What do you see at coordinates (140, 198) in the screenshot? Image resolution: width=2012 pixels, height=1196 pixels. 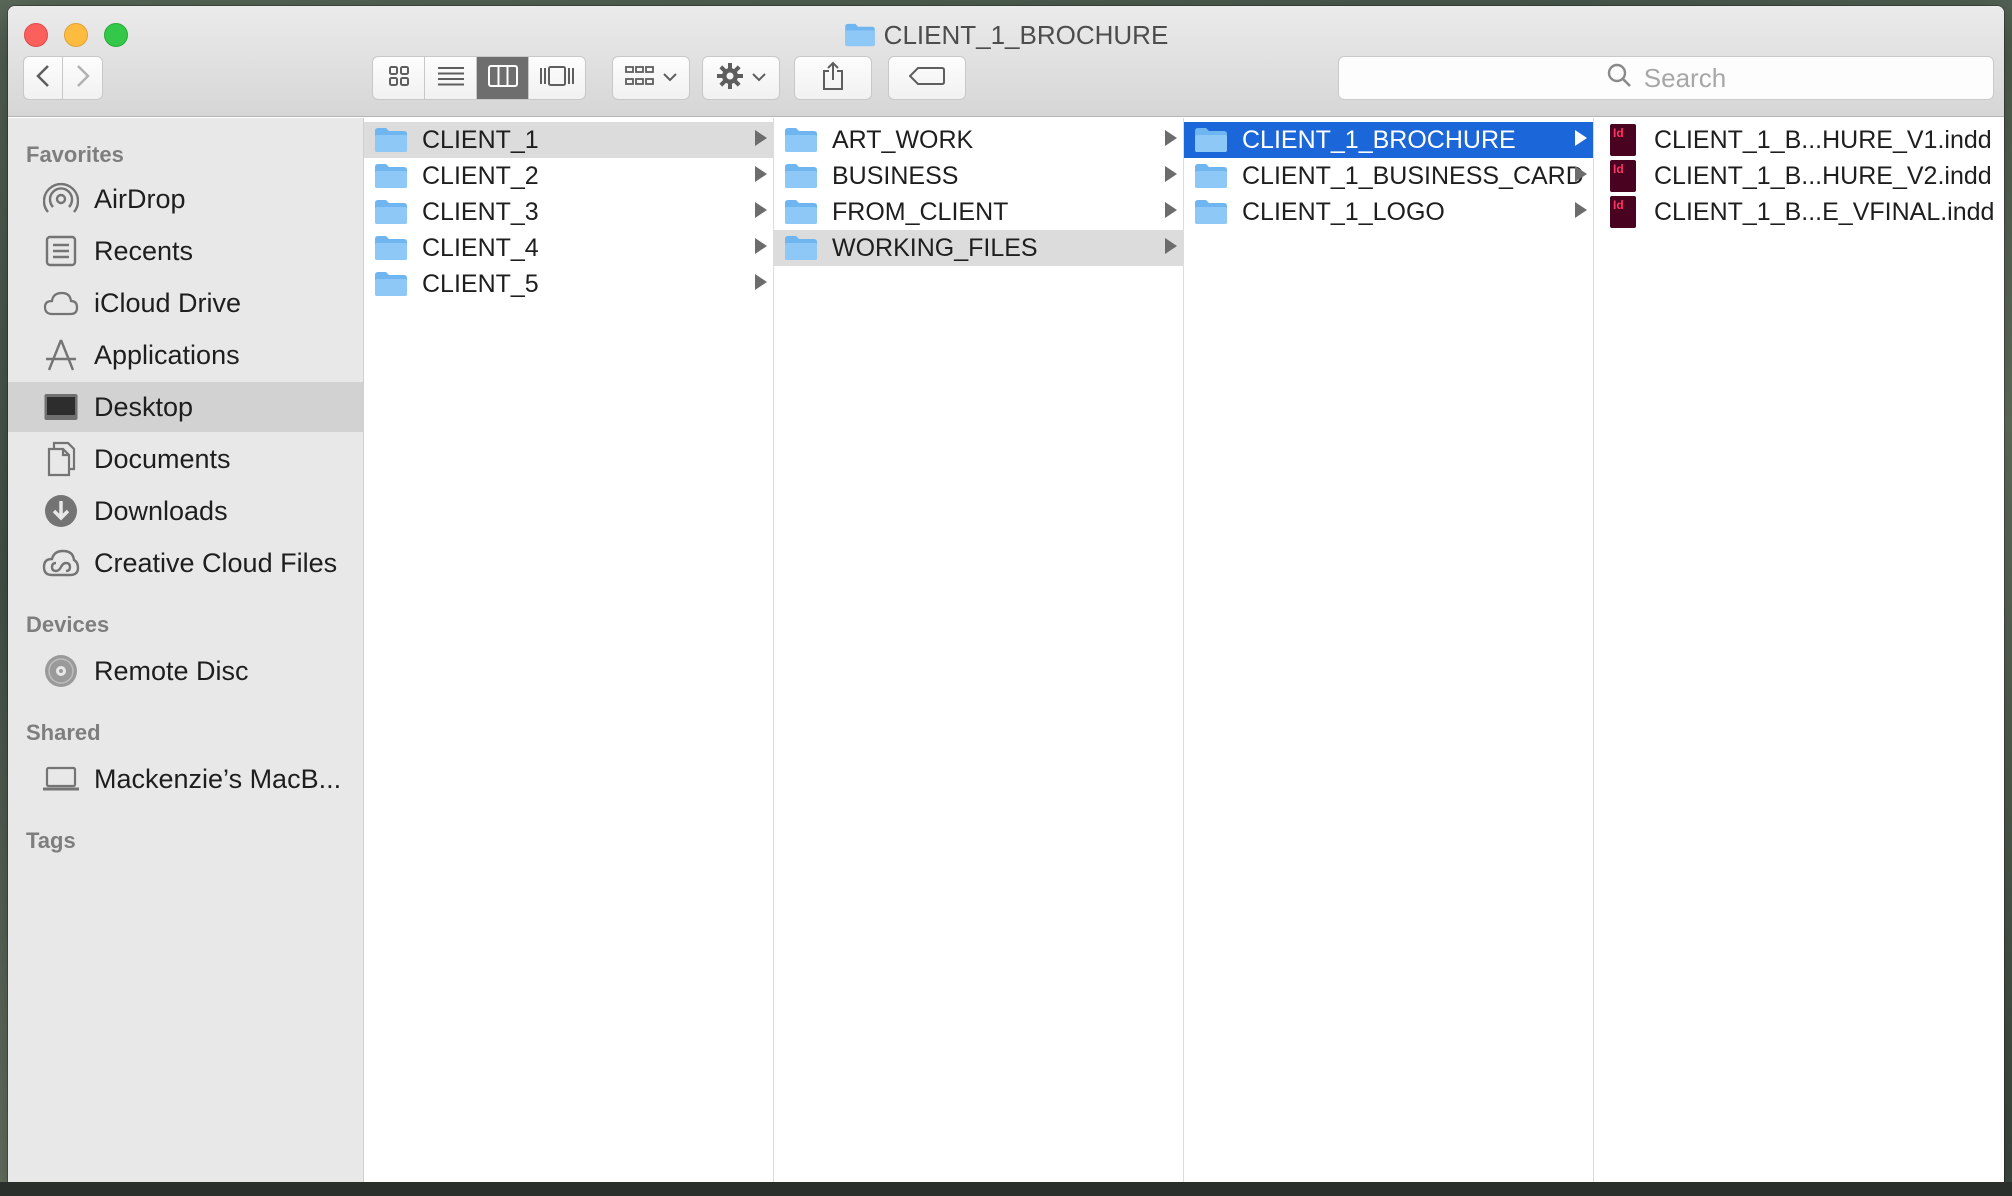 I see `sidebar-item-label: AirDrop` at bounding box center [140, 198].